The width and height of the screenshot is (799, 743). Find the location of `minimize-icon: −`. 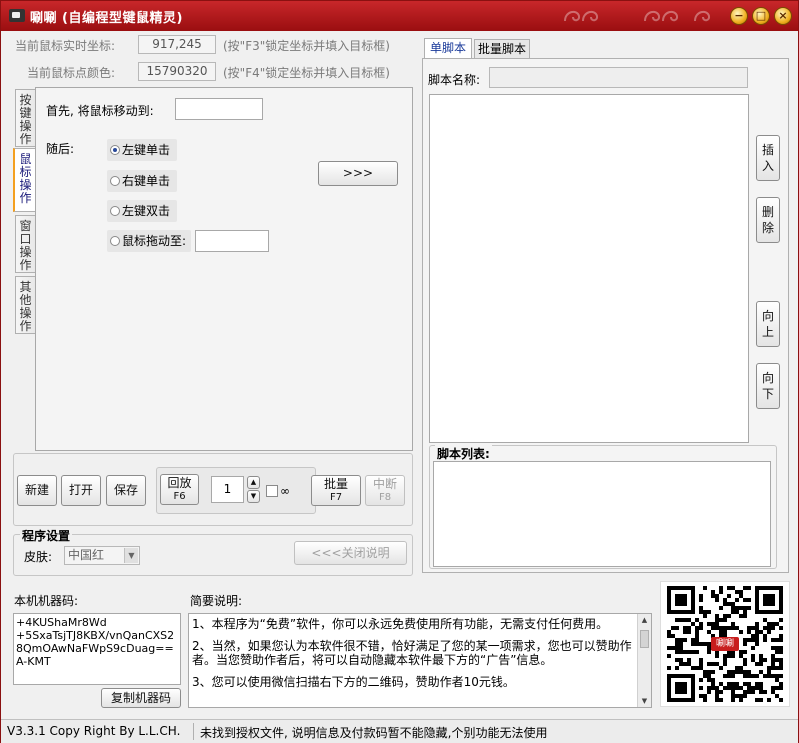

minimize-icon: − is located at coordinates (739, 16).